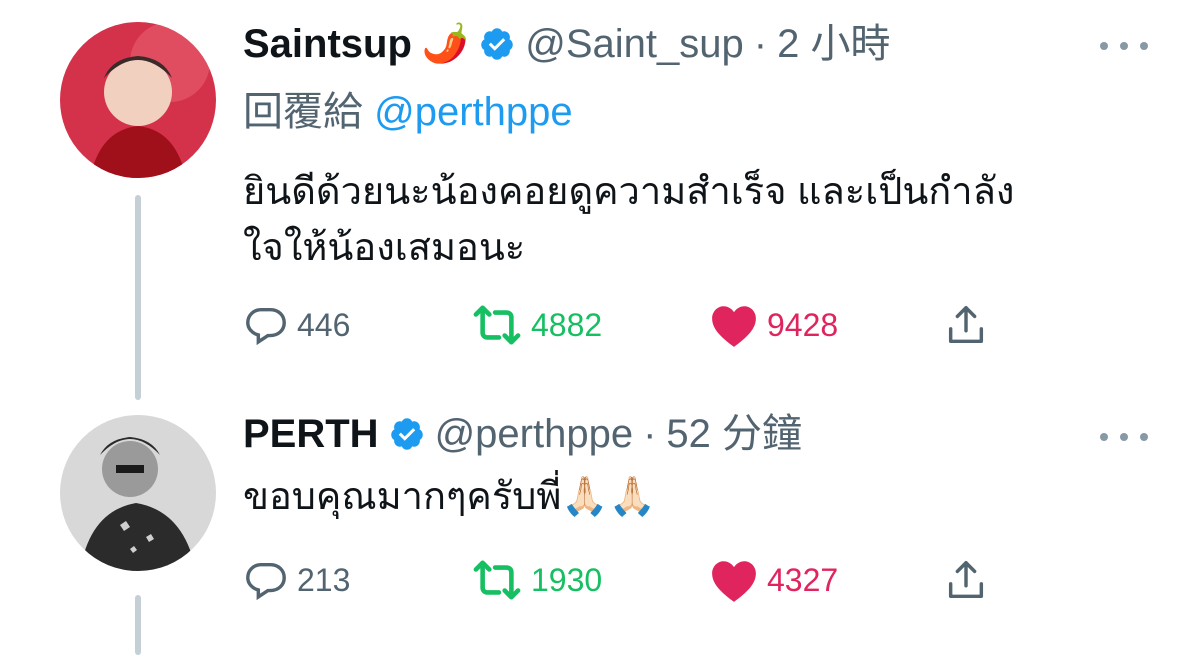 This screenshot has height=655, width=1200. I want to click on tweet-text-line: ใจให้น้องเสมอนะ, so click(384, 248).